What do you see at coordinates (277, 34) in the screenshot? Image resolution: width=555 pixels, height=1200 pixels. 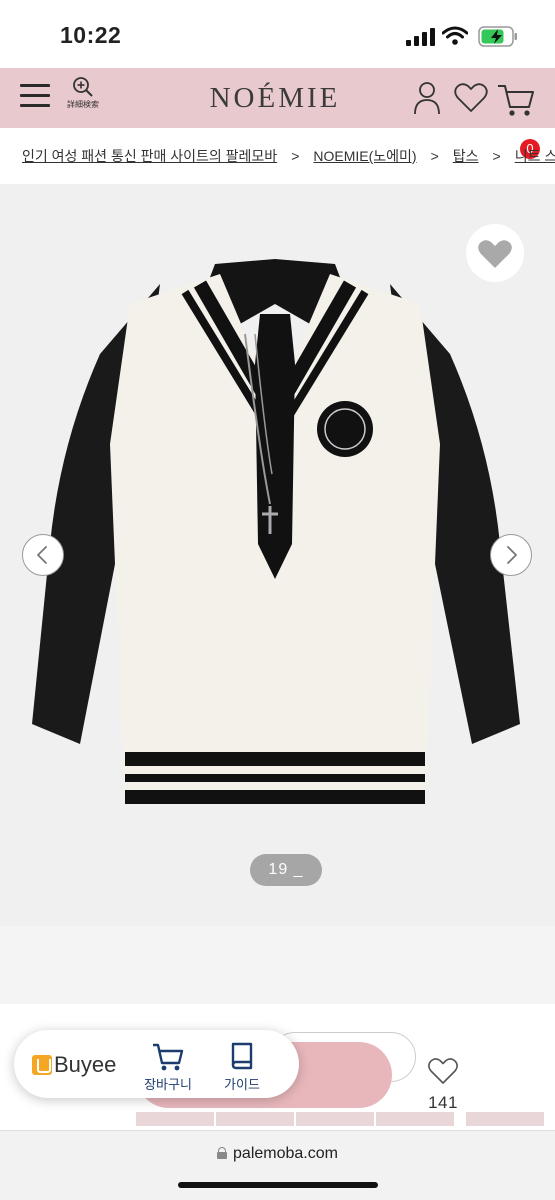 I see `status-bar: 10:22` at bounding box center [277, 34].